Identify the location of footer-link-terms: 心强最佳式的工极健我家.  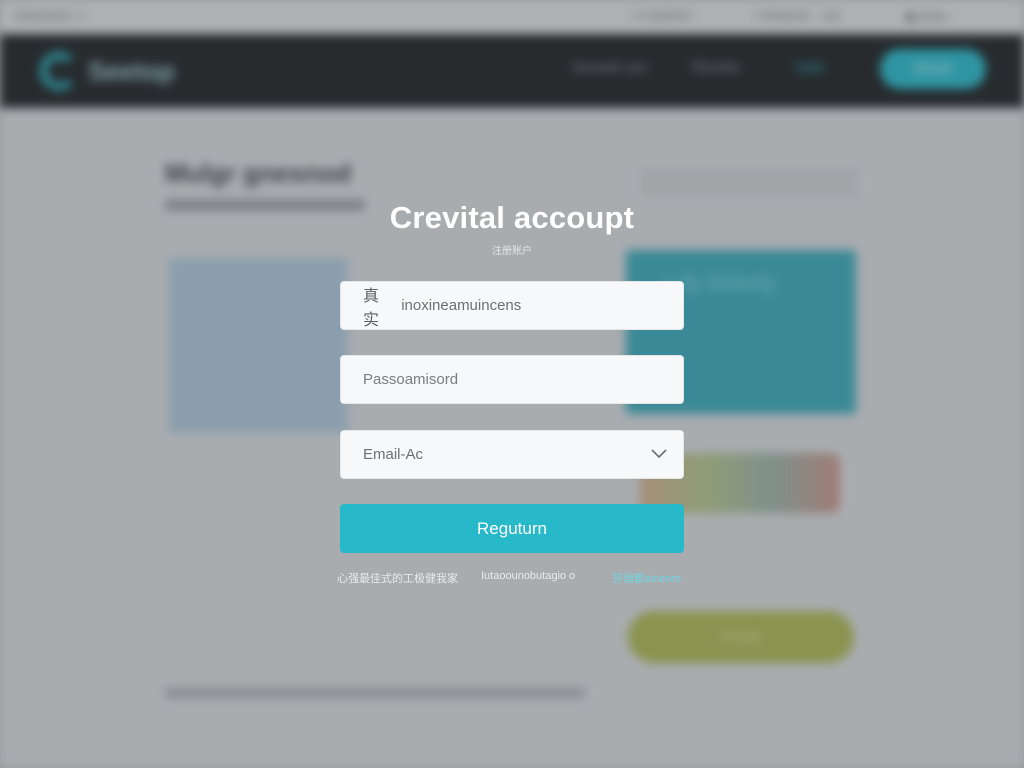
(397, 578).